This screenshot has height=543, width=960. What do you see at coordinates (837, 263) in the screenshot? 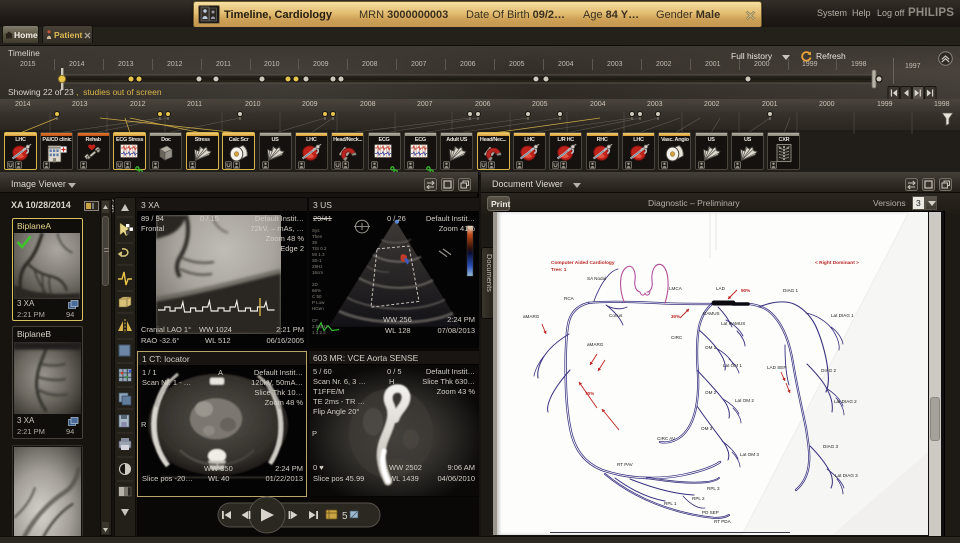
I see `svg-text: < Right Dominant >` at bounding box center [837, 263].